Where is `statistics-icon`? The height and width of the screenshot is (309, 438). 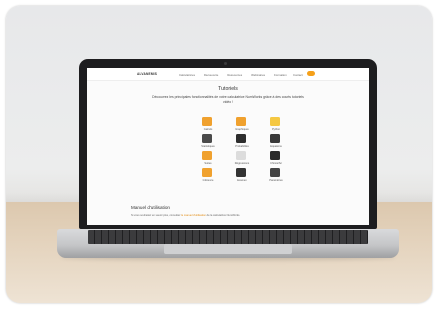 statistics-icon is located at coordinates (207, 138).